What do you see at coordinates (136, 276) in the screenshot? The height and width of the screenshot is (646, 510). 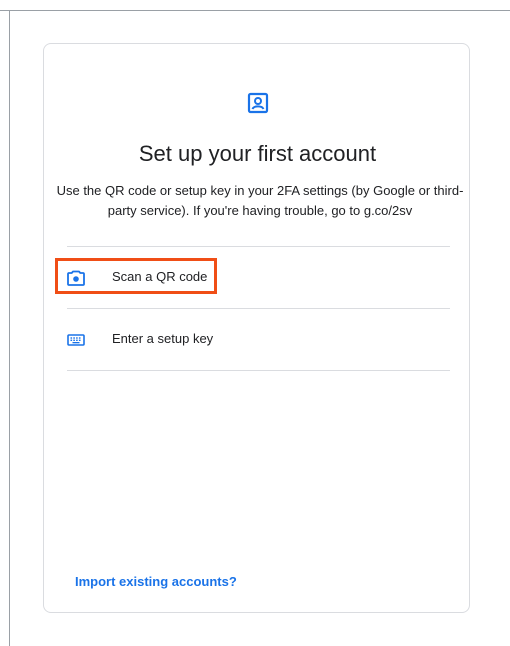 I see `highlight-box` at bounding box center [136, 276].